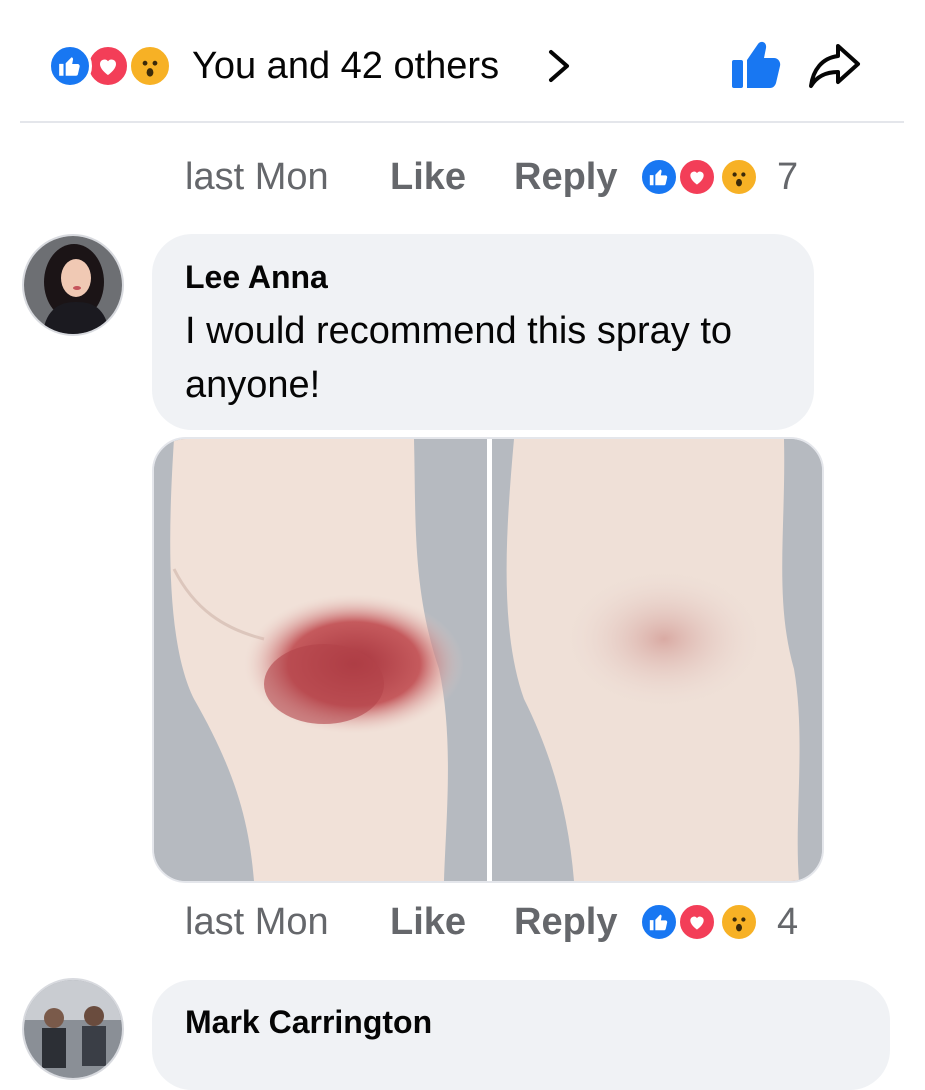 Image resolution: width=925 pixels, height=1090 pixels. Describe the element at coordinates (559, 66) in the screenshot. I see `chevron-right-icon` at that location.